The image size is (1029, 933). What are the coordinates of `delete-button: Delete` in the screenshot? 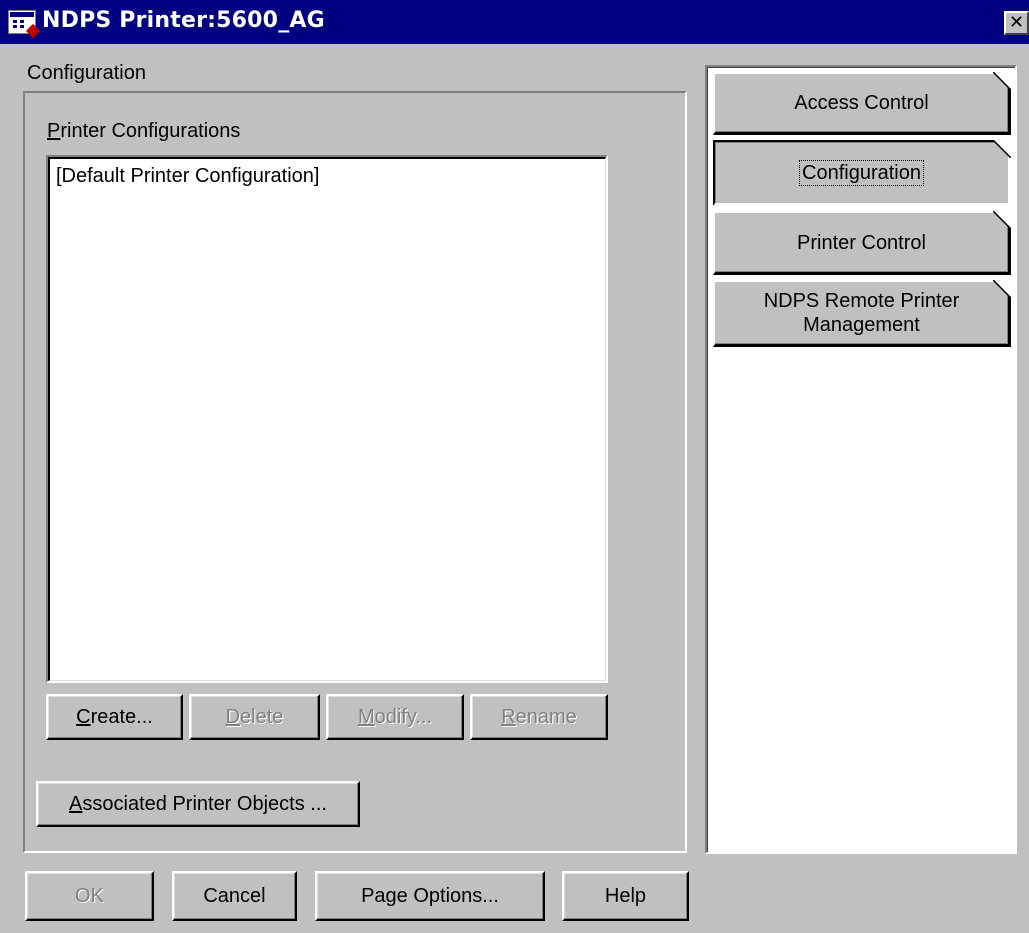 It's located at (254, 717).